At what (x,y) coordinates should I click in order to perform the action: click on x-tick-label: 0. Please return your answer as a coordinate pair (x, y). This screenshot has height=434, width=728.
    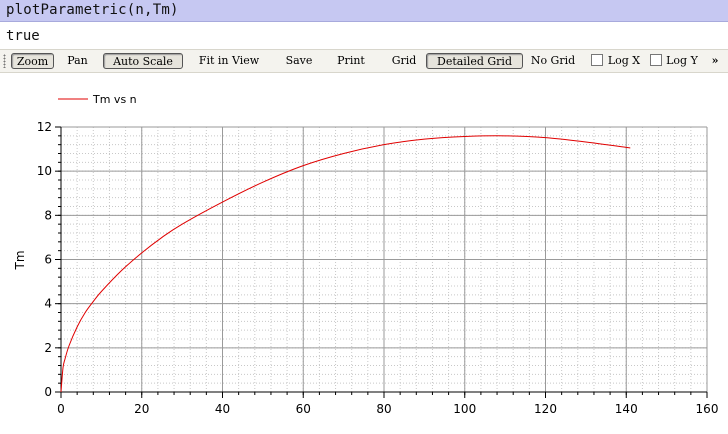
    Looking at the image, I should click on (61, 409).